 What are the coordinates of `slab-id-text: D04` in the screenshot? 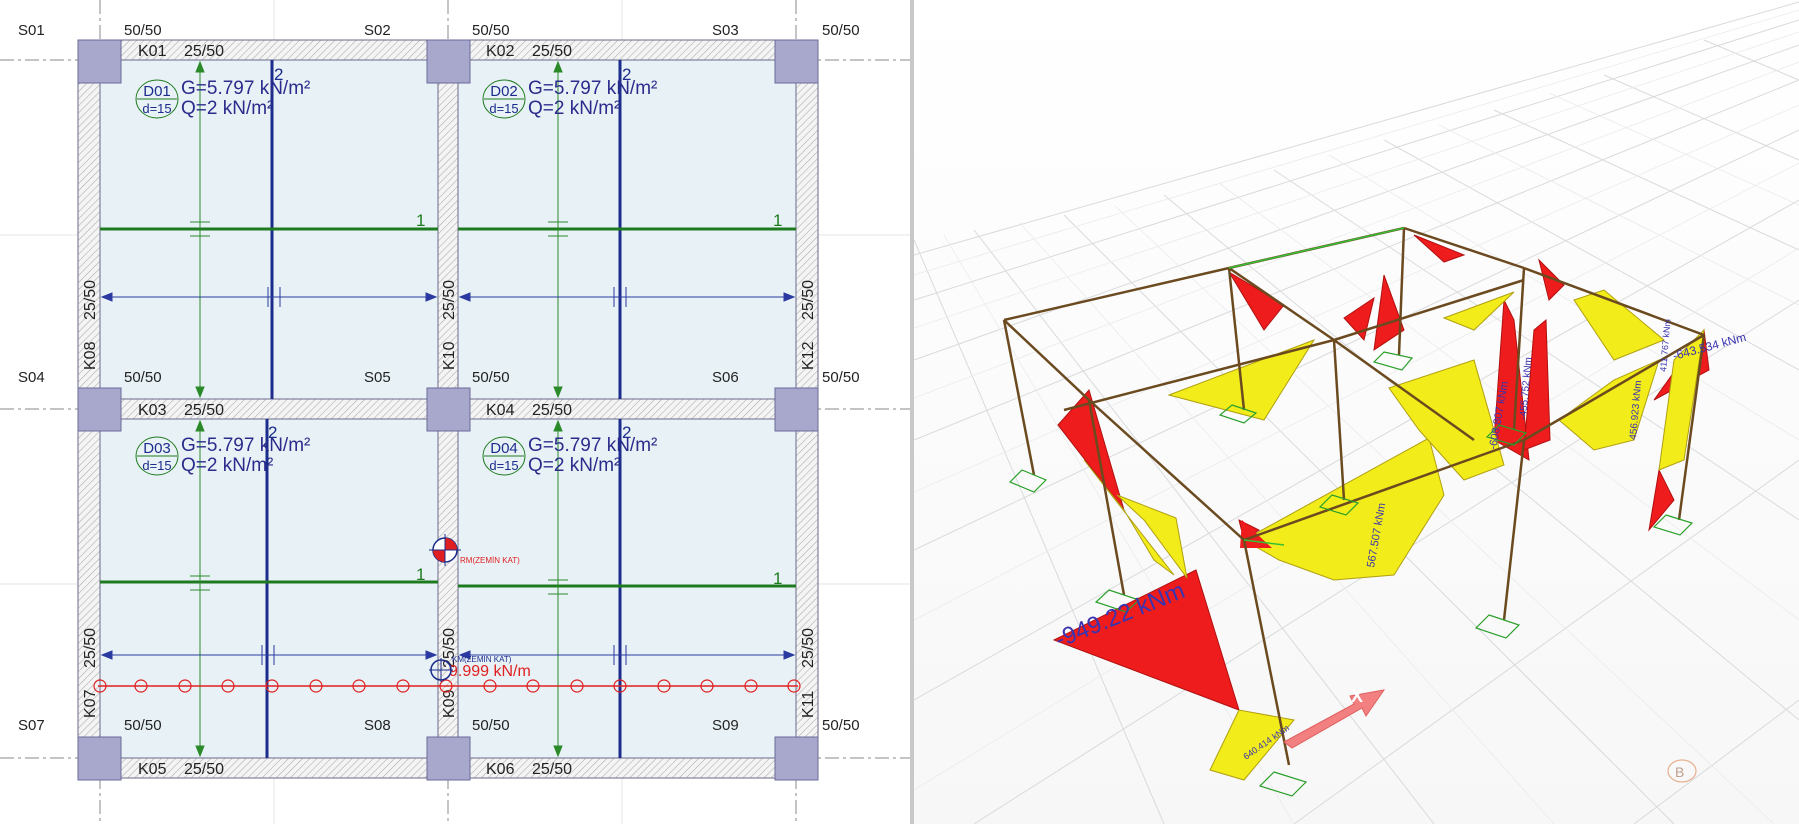 It's located at (504, 448).